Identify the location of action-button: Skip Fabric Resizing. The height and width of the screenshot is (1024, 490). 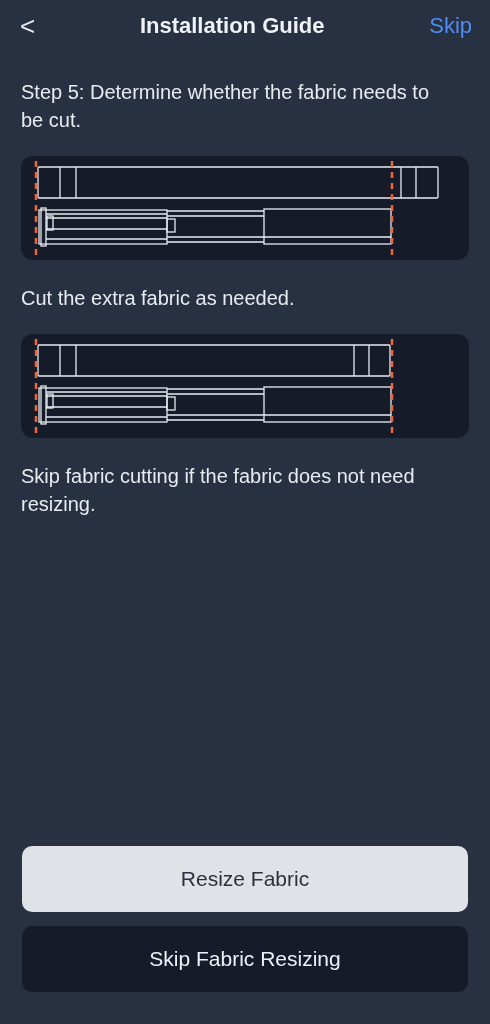
(245, 959).